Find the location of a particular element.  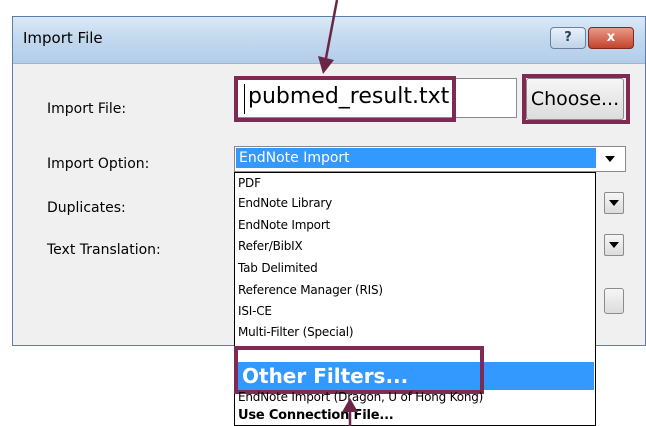

import-option-label: Import Option: is located at coordinates (98, 164).